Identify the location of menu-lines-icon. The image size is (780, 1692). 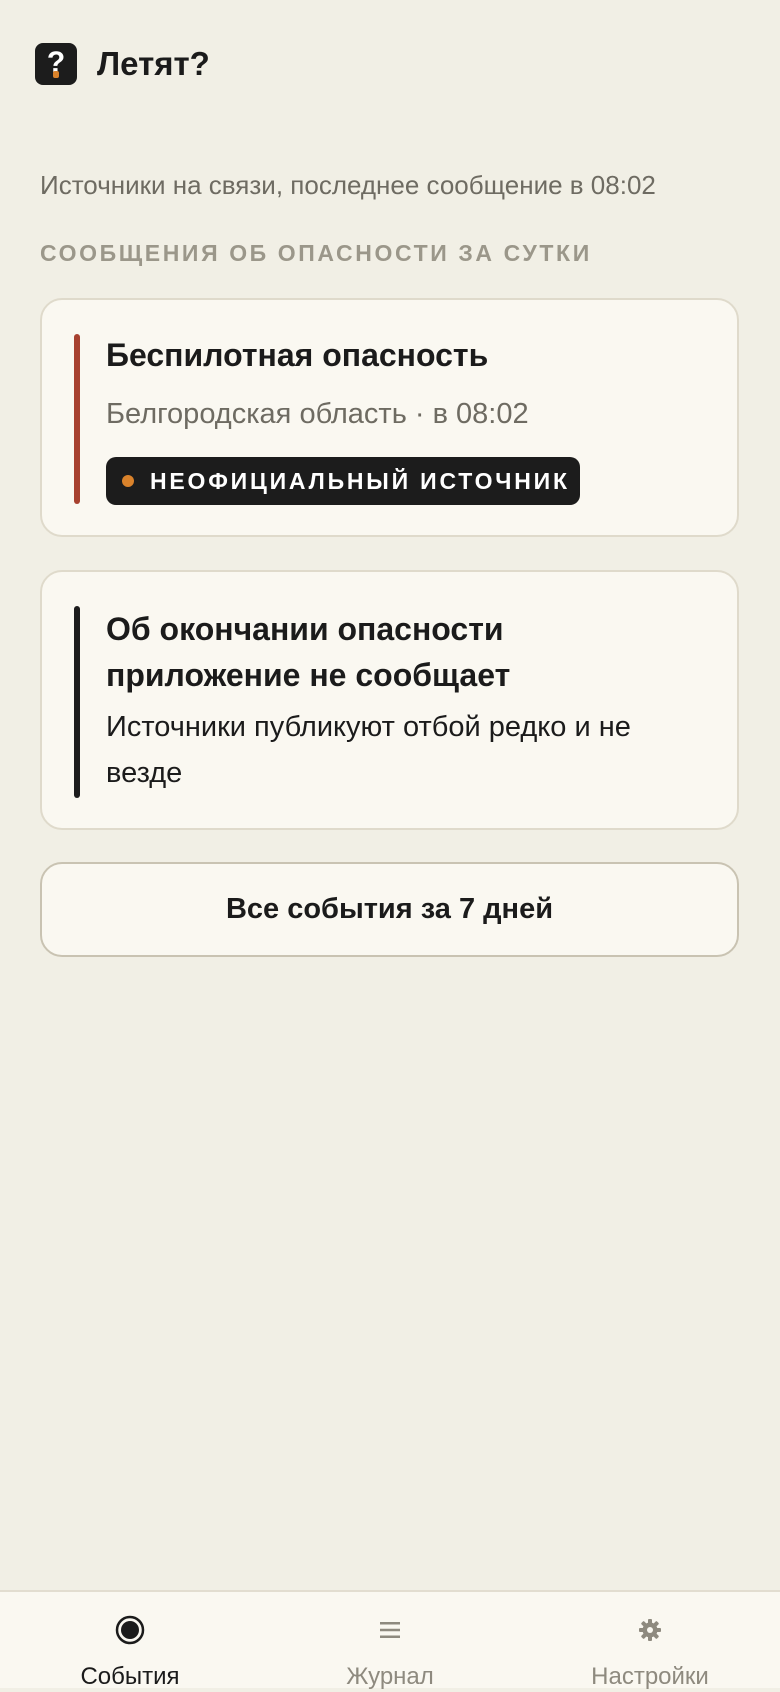
(390, 1630).